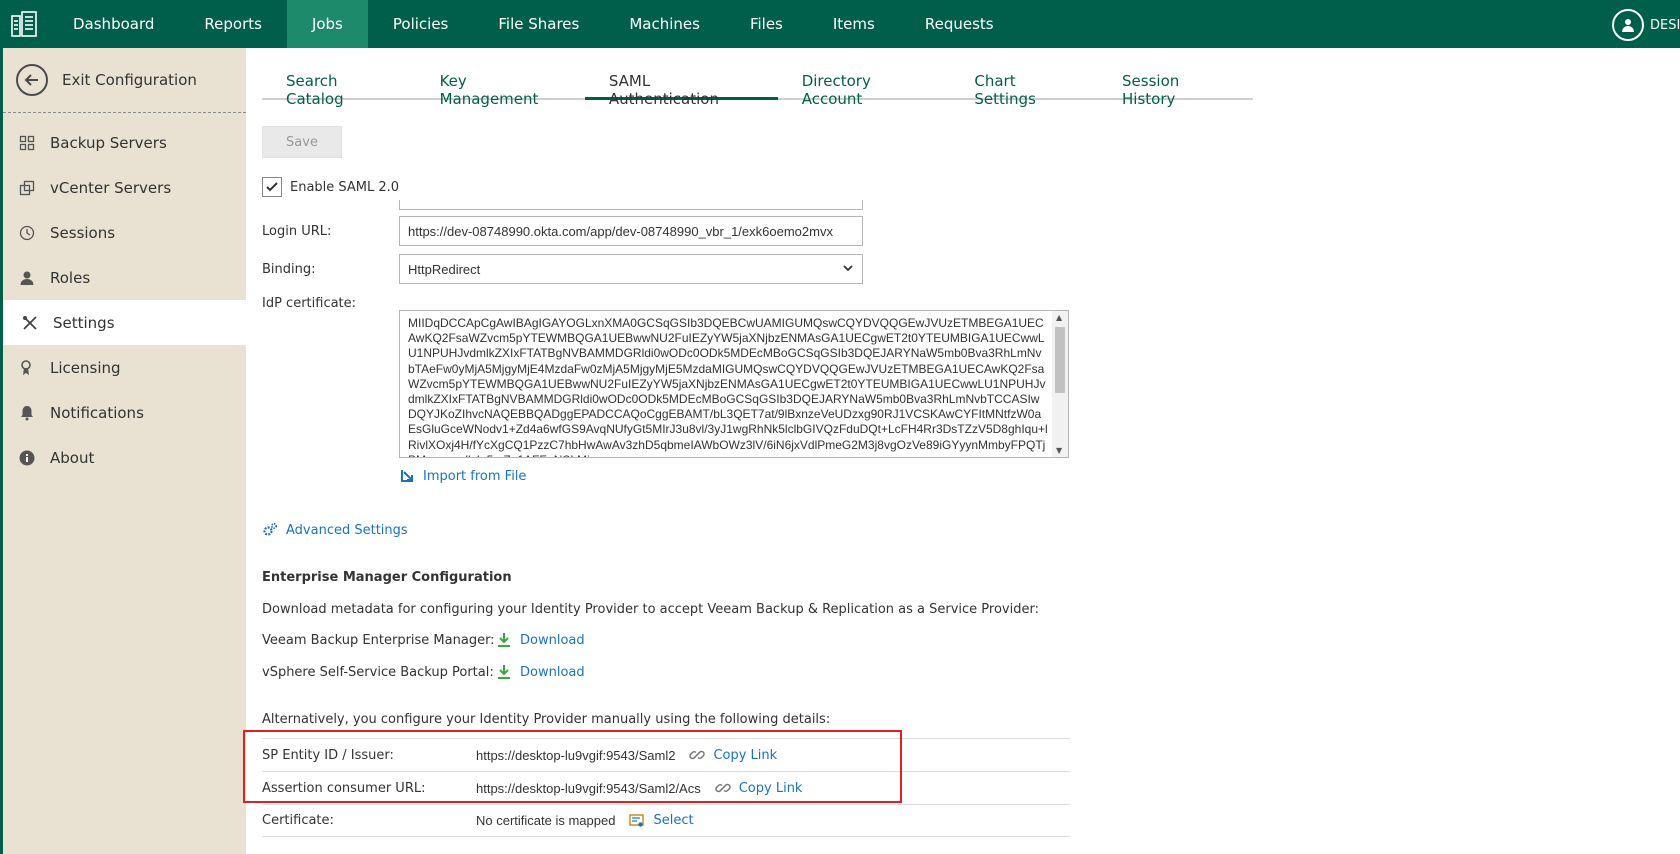 The height and width of the screenshot is (854, 1680). What do you see at coordinates (85, 367) in the screenshot?
I see `sidebar-item-label: Licensing` at bounding box center [85, 367].